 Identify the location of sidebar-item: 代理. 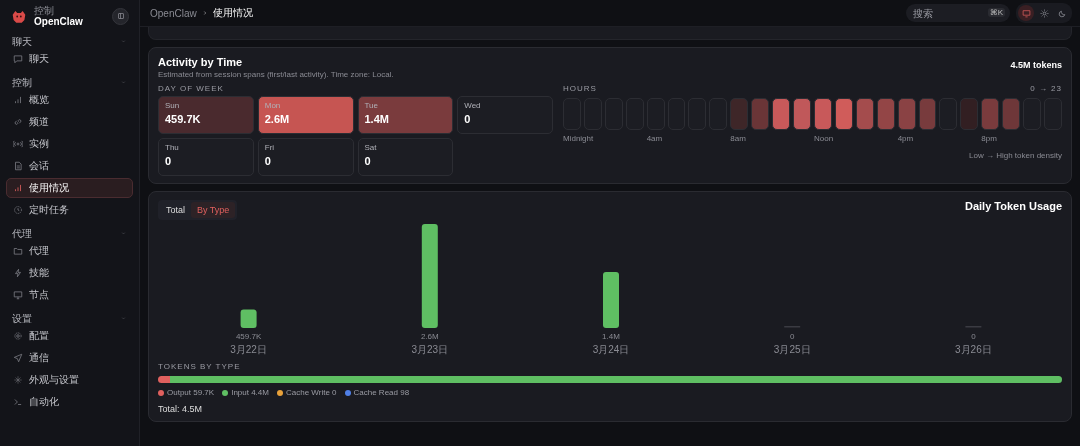
(69, 251).